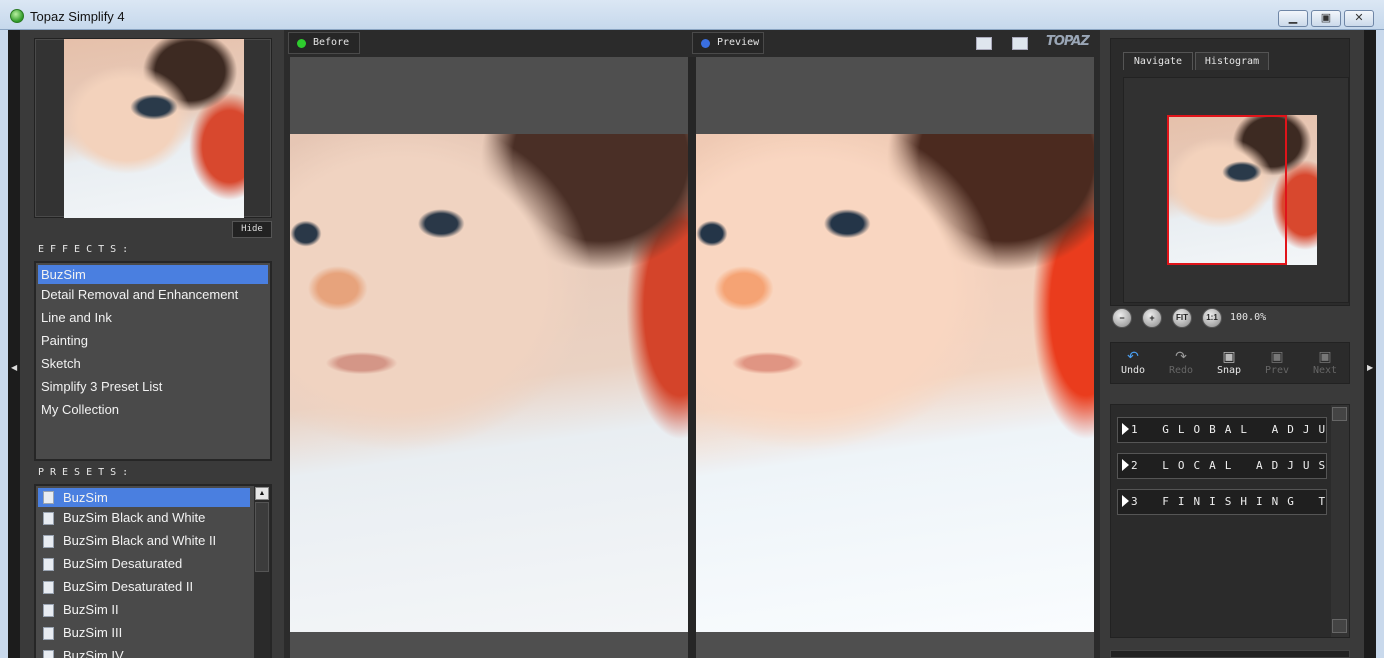 This screenshot has height=658, width=1384. I want to click on left-panel-toggle: ◀, so click(14, 344).